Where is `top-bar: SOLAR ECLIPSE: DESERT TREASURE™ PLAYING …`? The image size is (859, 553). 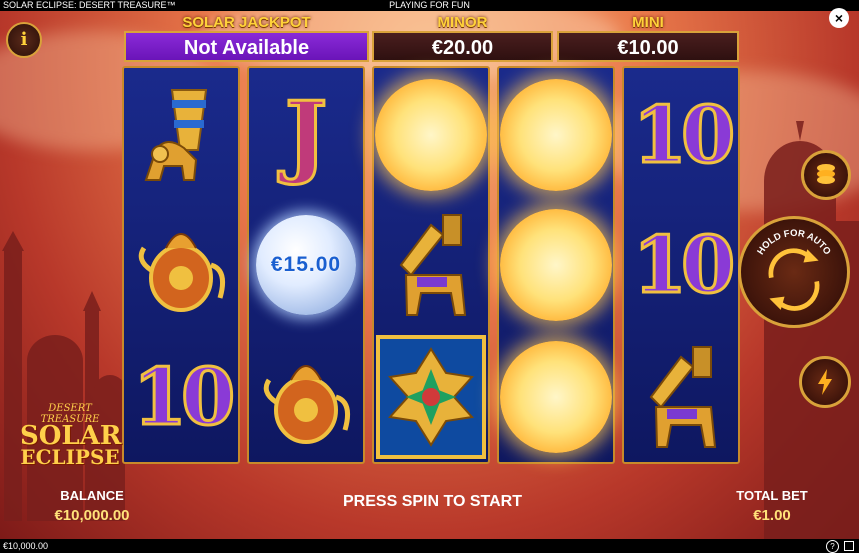 top-bar: SOLAR ECLIPSE: DESERT TREASURE™ PLAYING … is located at coordinates (429, 5).